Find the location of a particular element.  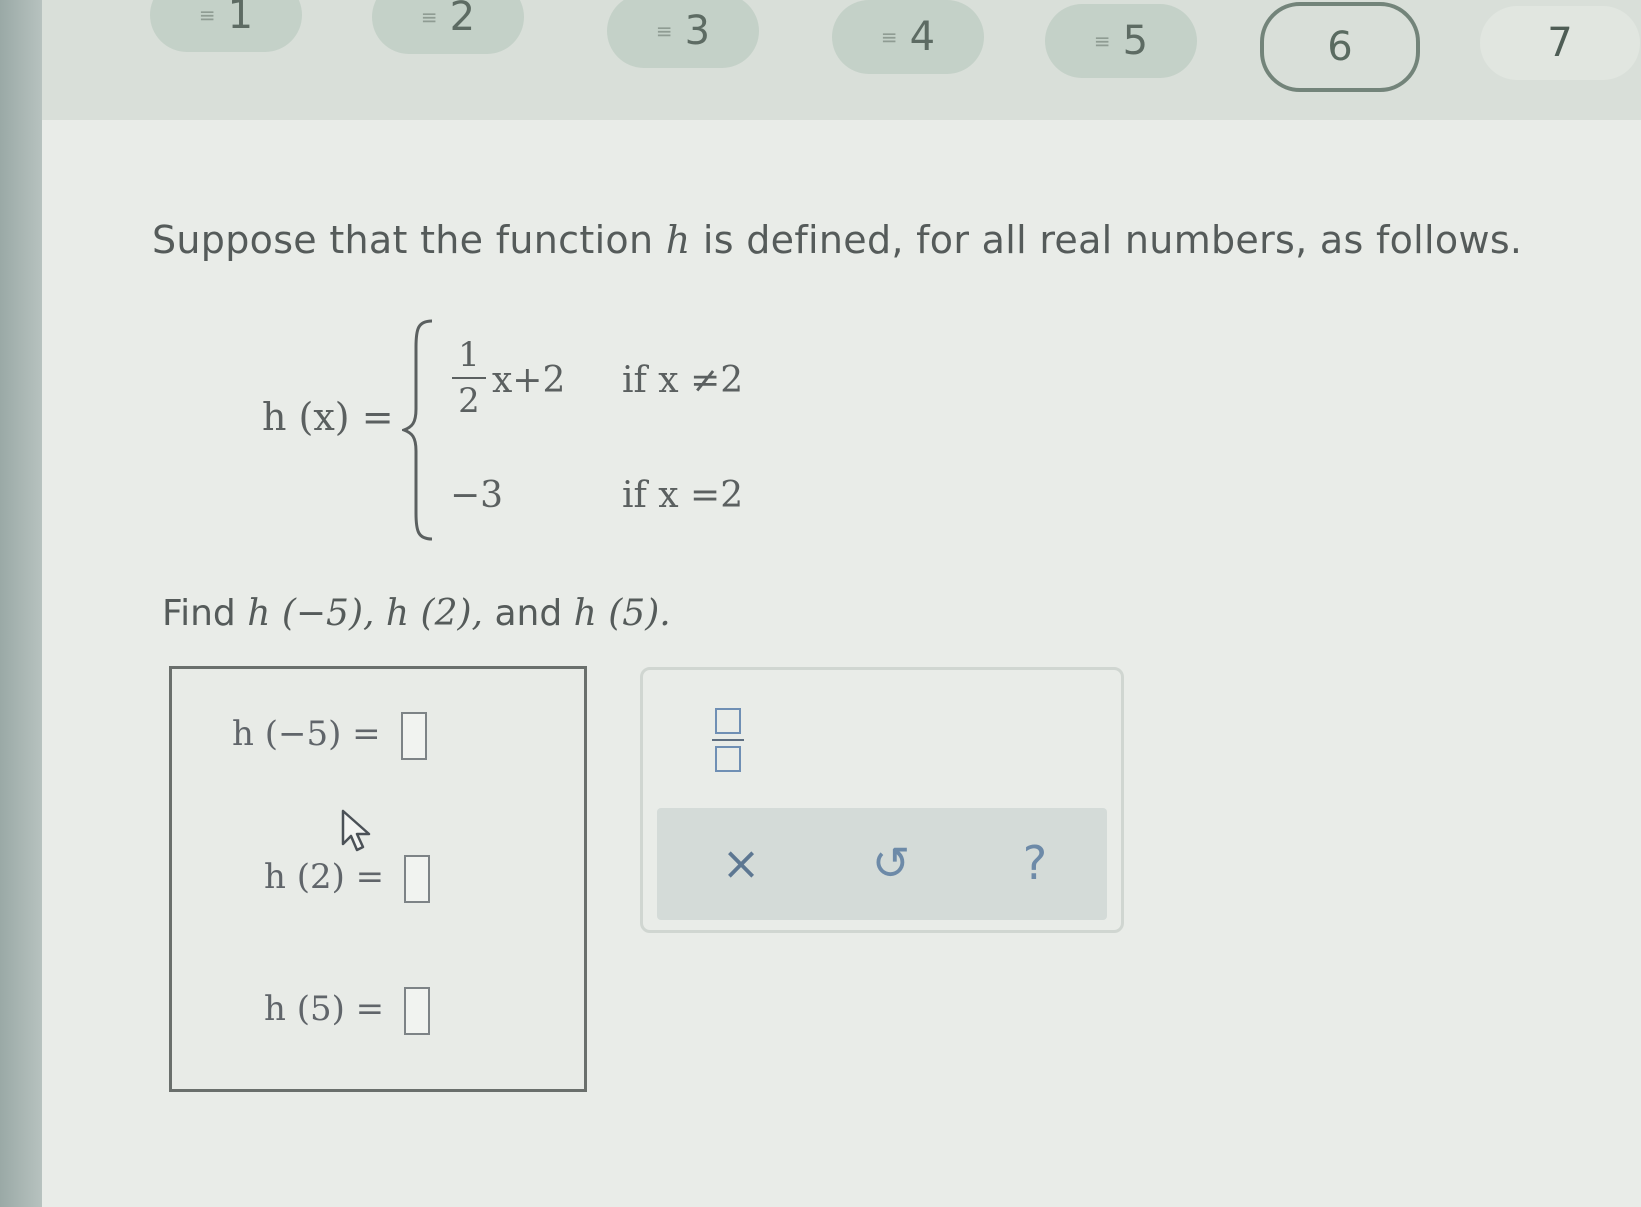

find-h-neg5: h (−5), is located at coordinates (311, 613).